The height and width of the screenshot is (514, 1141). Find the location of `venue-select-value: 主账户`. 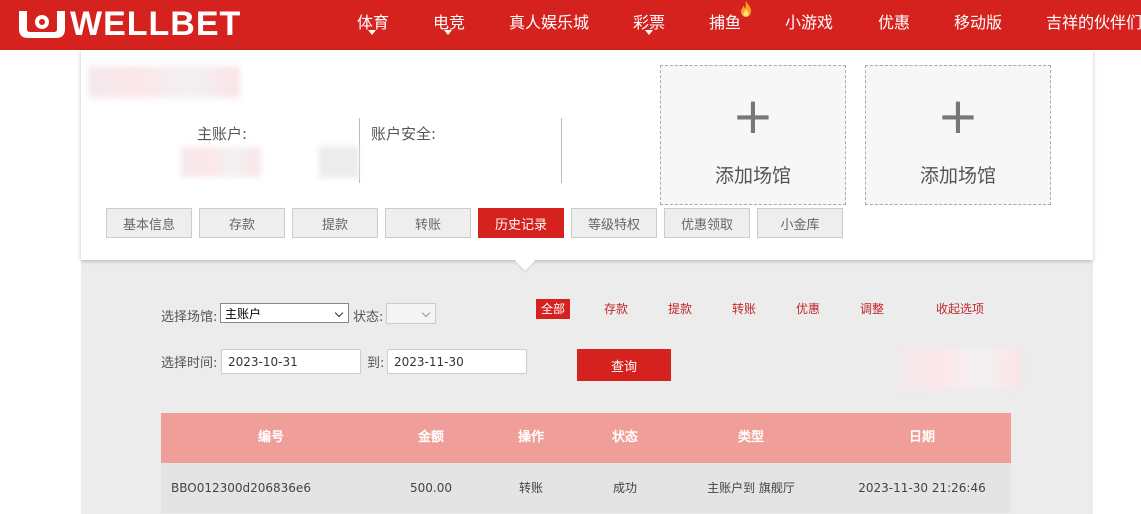

venue-select-value: 主账户 is located at coordinates (243, 313).